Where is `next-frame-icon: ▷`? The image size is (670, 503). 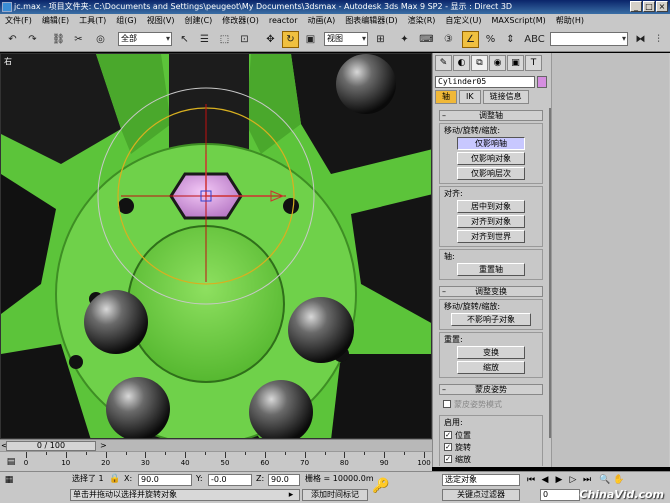
next-frame-icon: ▷ is located at coordinates (573, 480).